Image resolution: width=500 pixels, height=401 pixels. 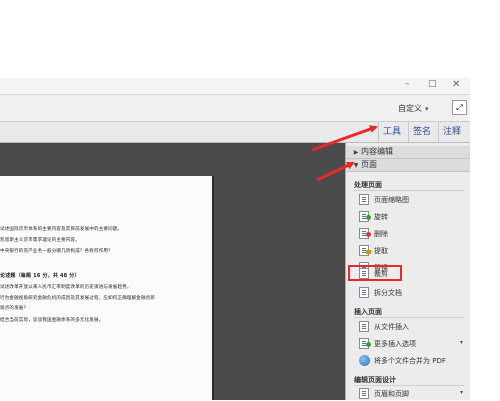 I want to click on item-label: 删除, so click(x=381, y=234).